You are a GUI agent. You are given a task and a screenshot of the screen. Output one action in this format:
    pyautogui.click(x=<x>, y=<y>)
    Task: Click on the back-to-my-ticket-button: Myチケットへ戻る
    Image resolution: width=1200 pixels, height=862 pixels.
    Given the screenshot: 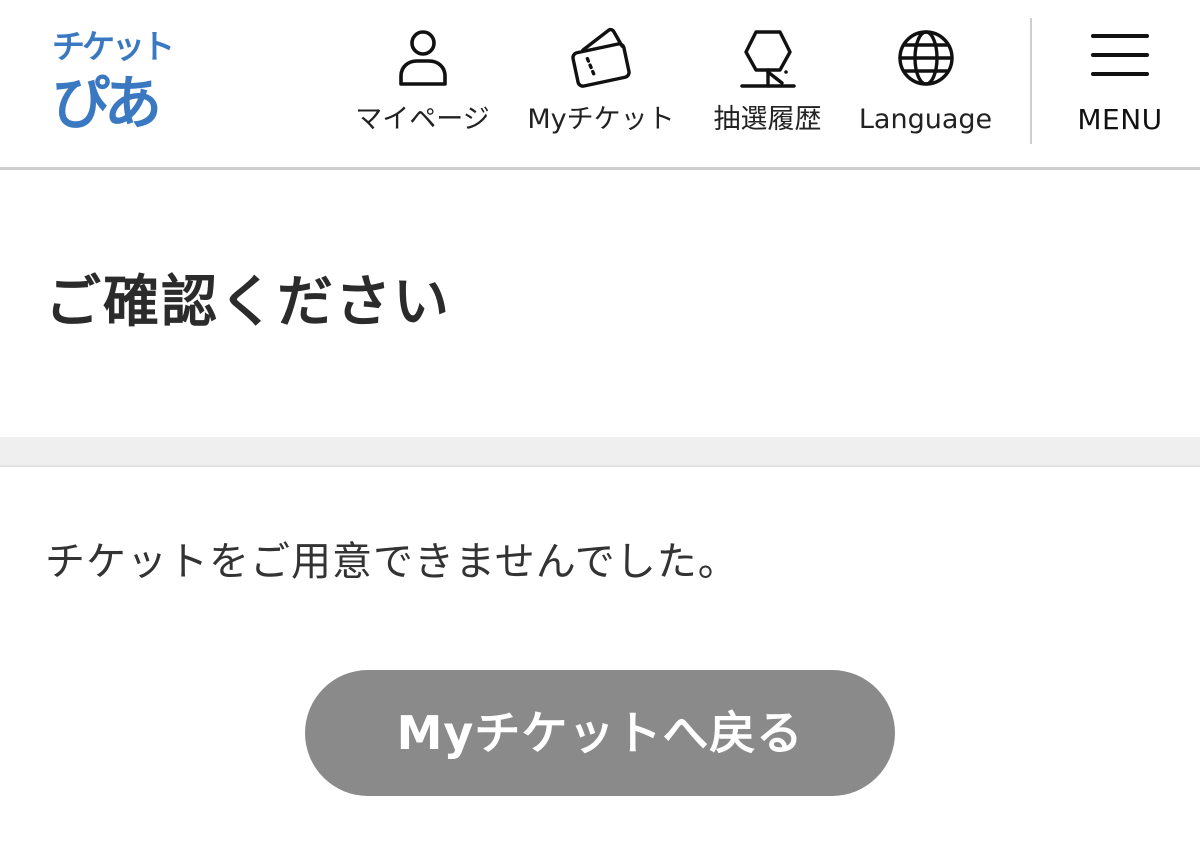 What is the action you would take?
    pyautogui.click(x=600, y=733)
    